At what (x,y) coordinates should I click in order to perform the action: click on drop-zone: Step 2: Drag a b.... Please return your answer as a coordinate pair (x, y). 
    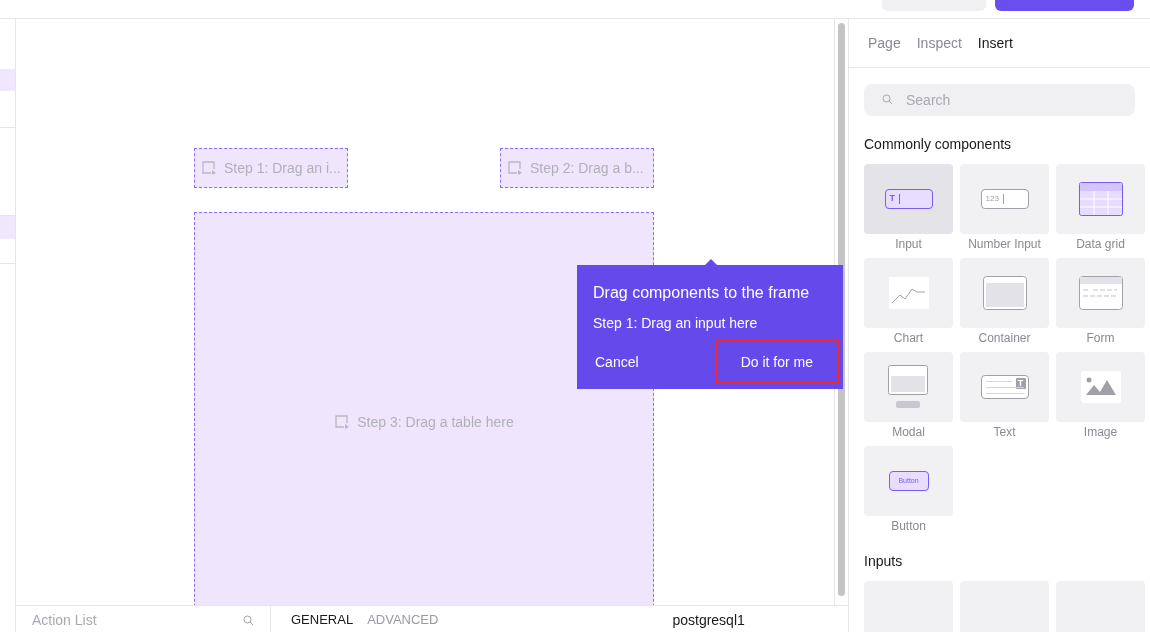
    Looking at the image, I should click on (577, 168).